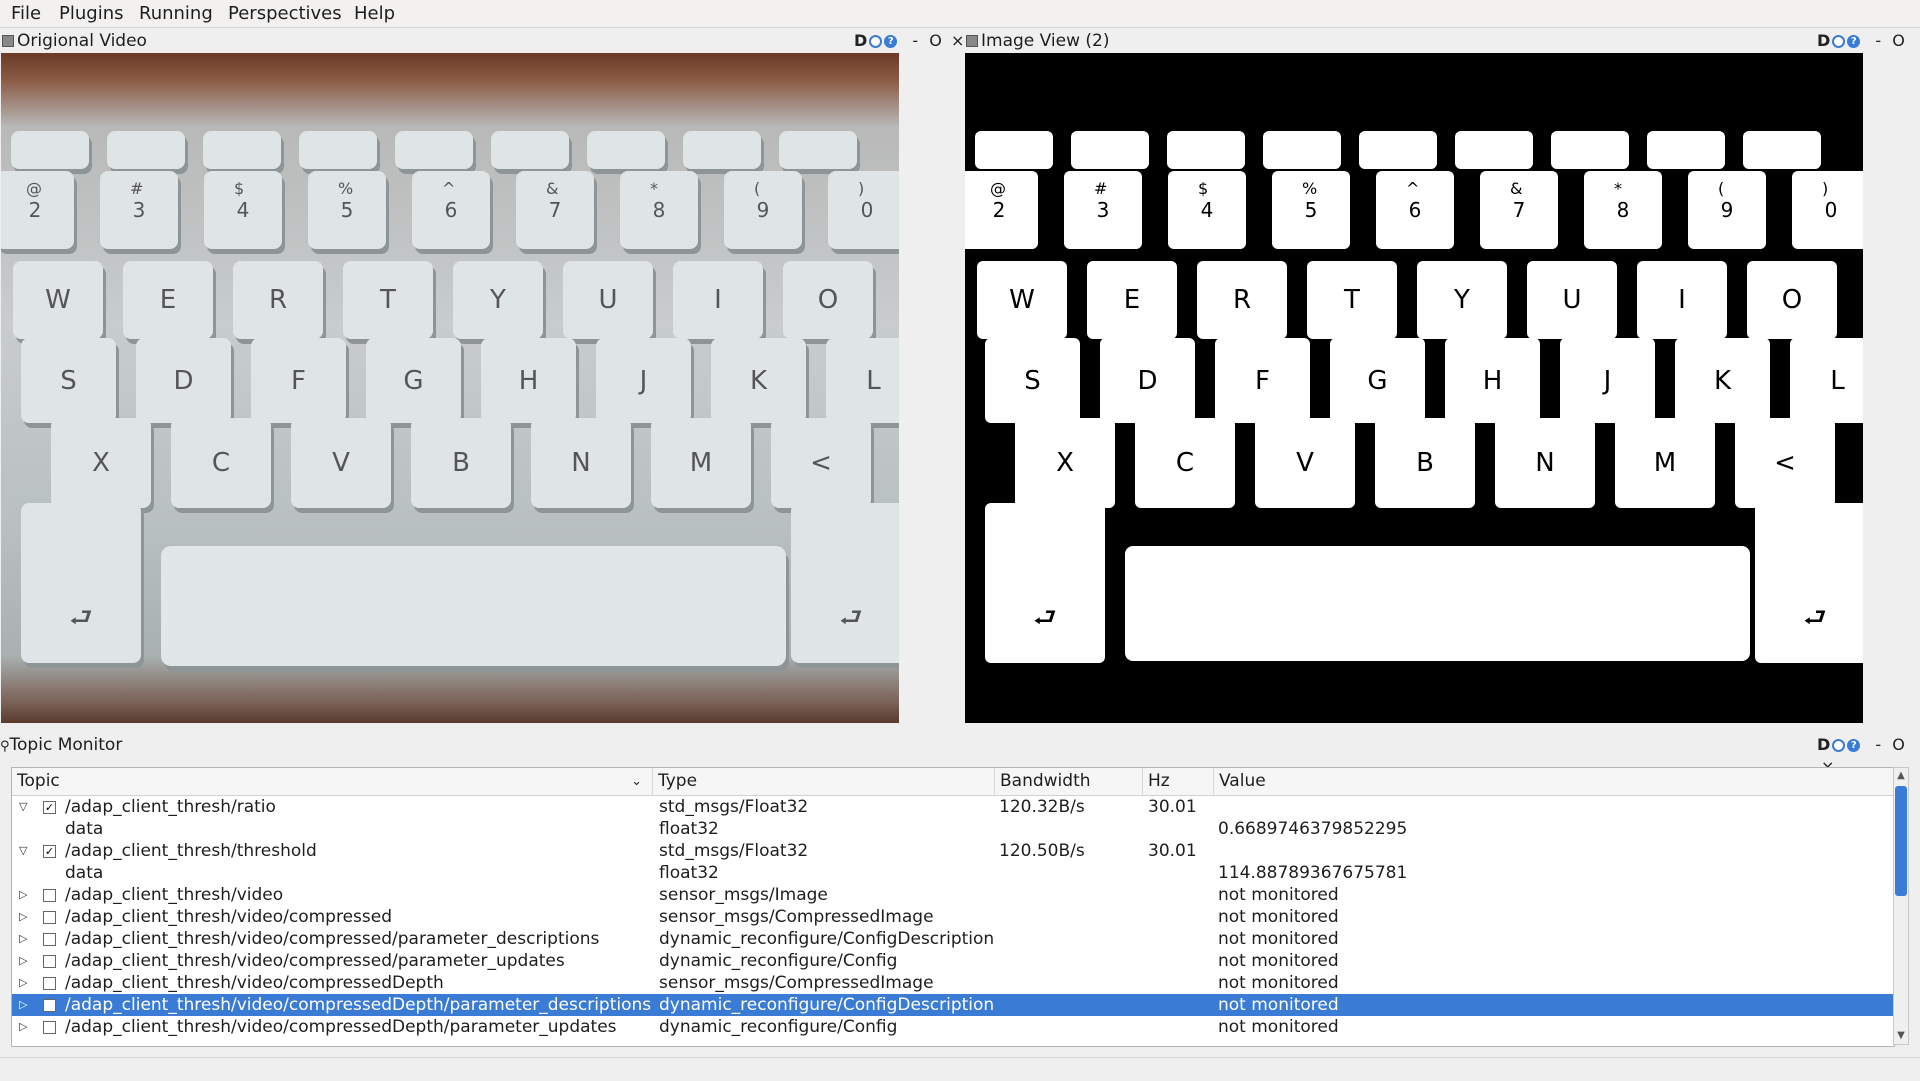 The image size is (1920, 1081). What do you see at coordinates (332, 781) in the screenshot?
I see `column-header-topic: Topic ⌄` at bounding box center [332, 781].